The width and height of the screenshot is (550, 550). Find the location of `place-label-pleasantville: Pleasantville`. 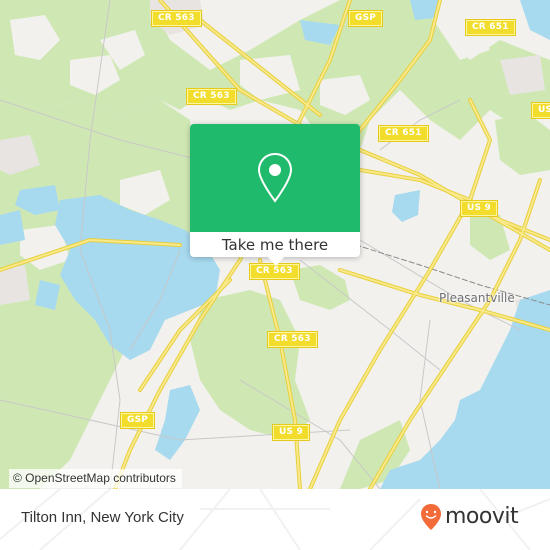

place-label-pleasantville: Pleasantville is located at coordinates (477, 298).